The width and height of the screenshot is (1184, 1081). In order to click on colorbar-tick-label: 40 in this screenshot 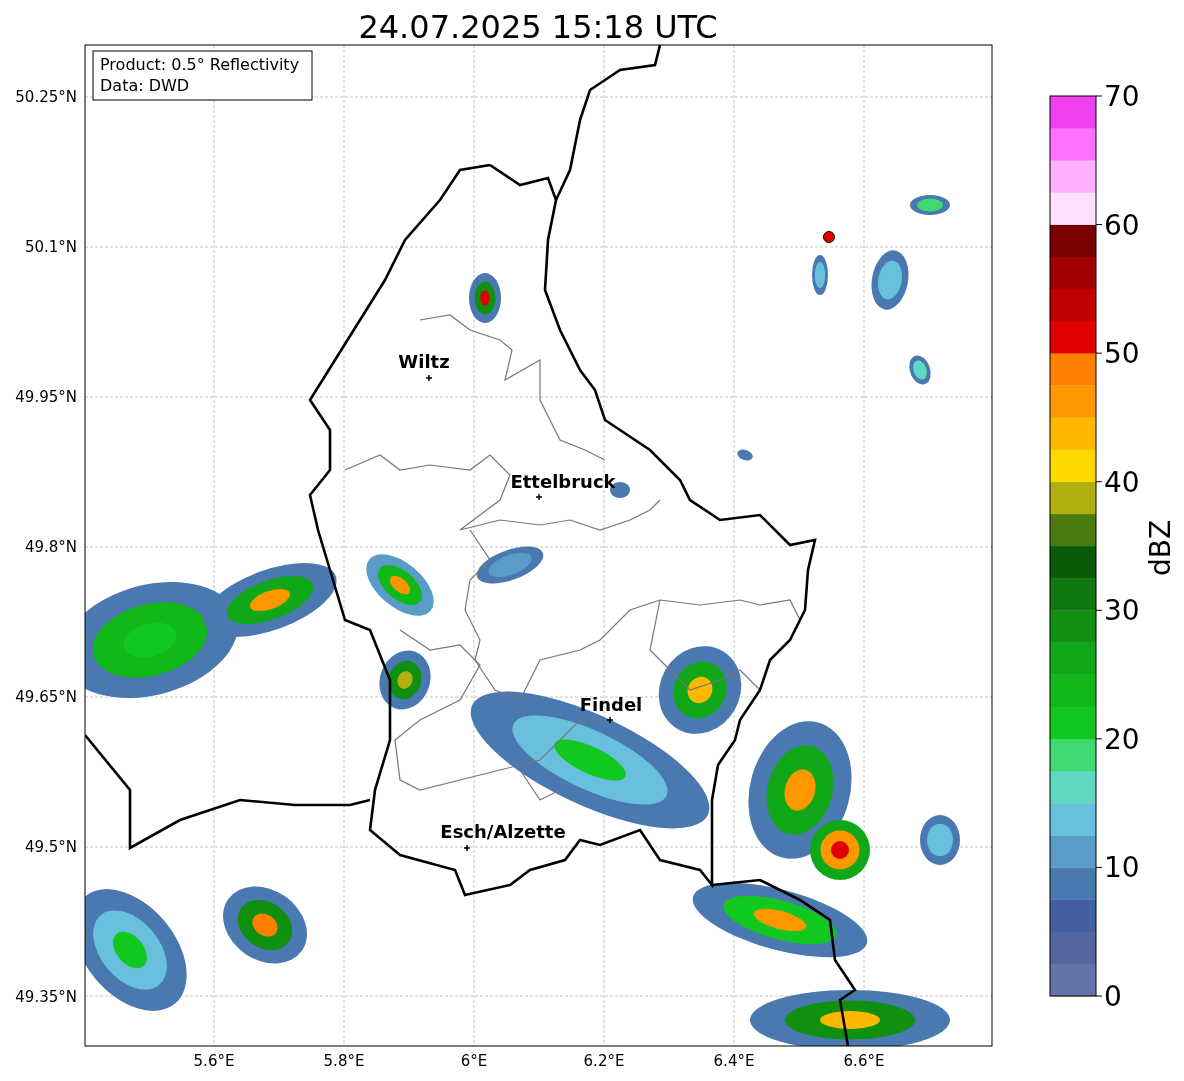, I will do `click(1122, 482)`.